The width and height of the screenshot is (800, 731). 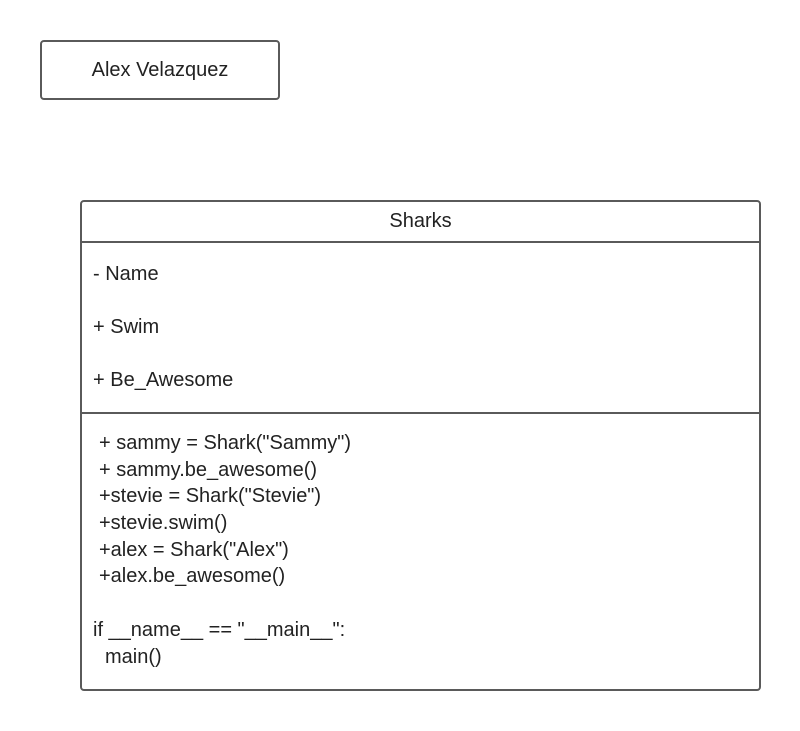 What do you see at coordinates (126, 327) in the screenshot?
I see `attribute-swim: + Swim` at bounding box center [126, 327].